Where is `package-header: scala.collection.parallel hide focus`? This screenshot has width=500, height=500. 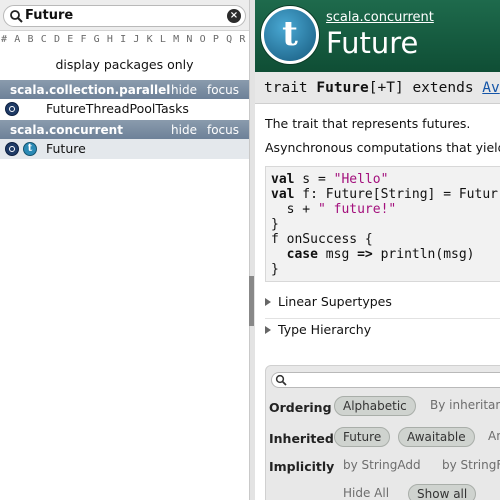
package-header: scala.collection.parallel hide focus is located at coordinates (124, 90).